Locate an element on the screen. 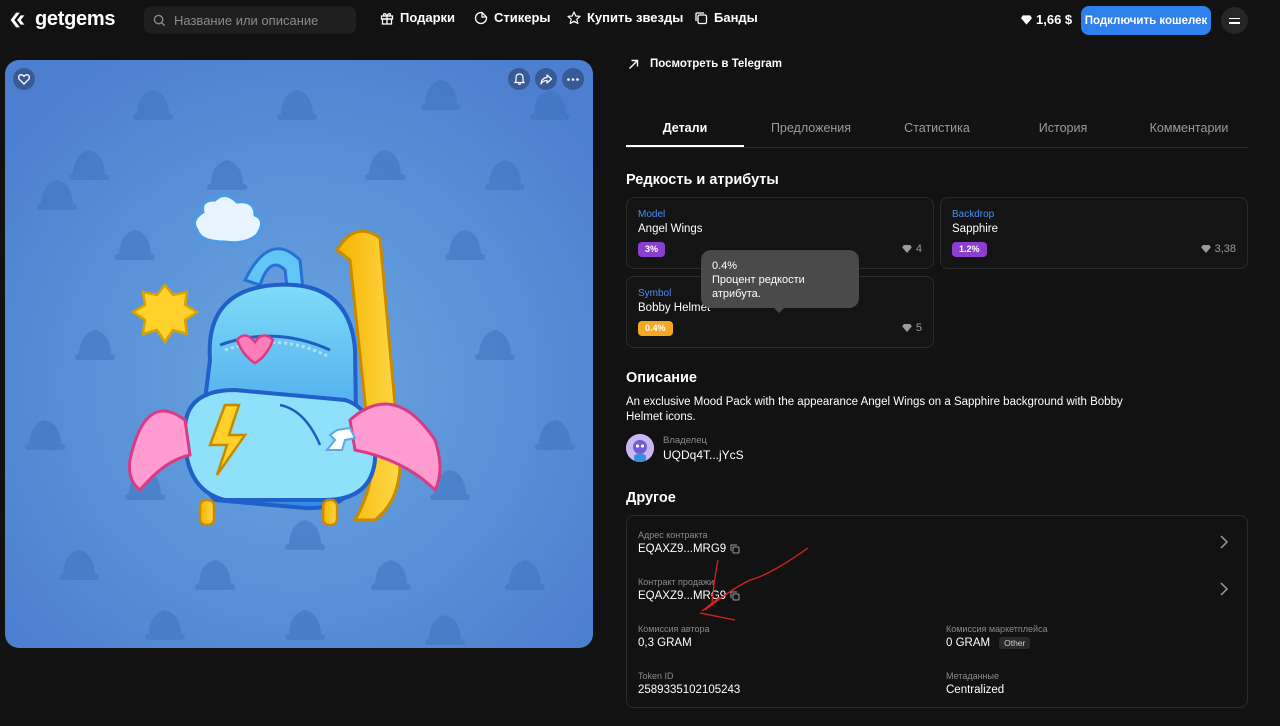  attribute-count: 5 is located at coordinates (912, 328).